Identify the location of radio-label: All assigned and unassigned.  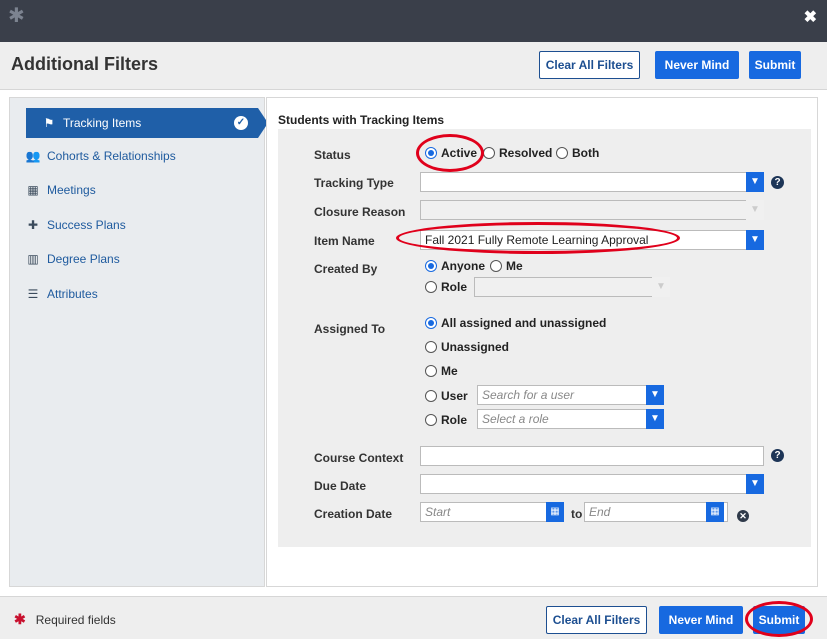
(524, 323).